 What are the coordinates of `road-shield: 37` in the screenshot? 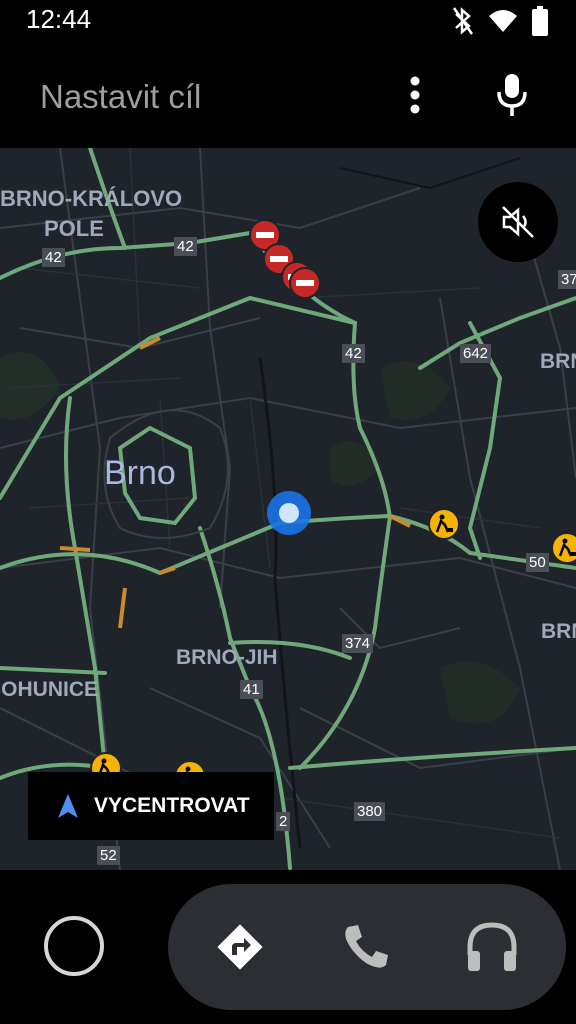 It's located at (567, 279).